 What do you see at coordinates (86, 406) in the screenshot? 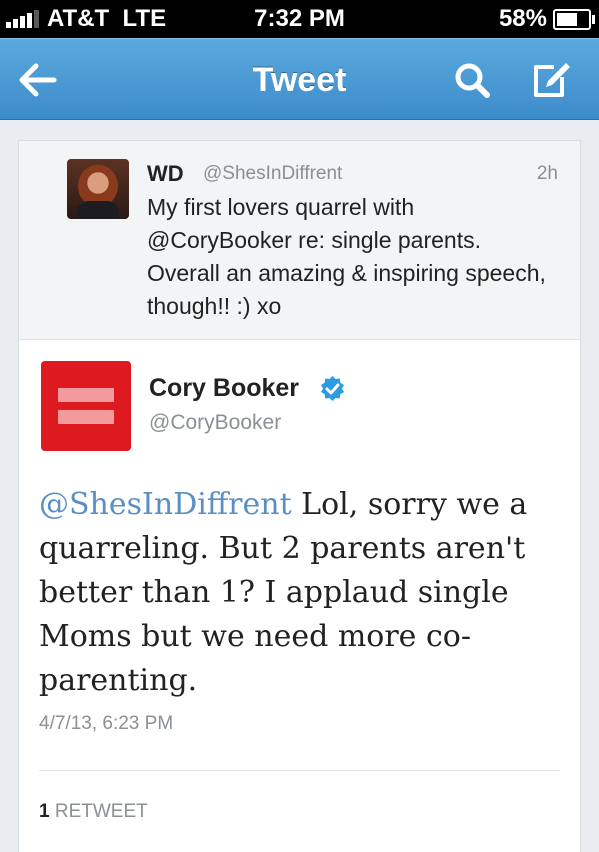
I see `author-avatar` at bounding box center [86, 406].